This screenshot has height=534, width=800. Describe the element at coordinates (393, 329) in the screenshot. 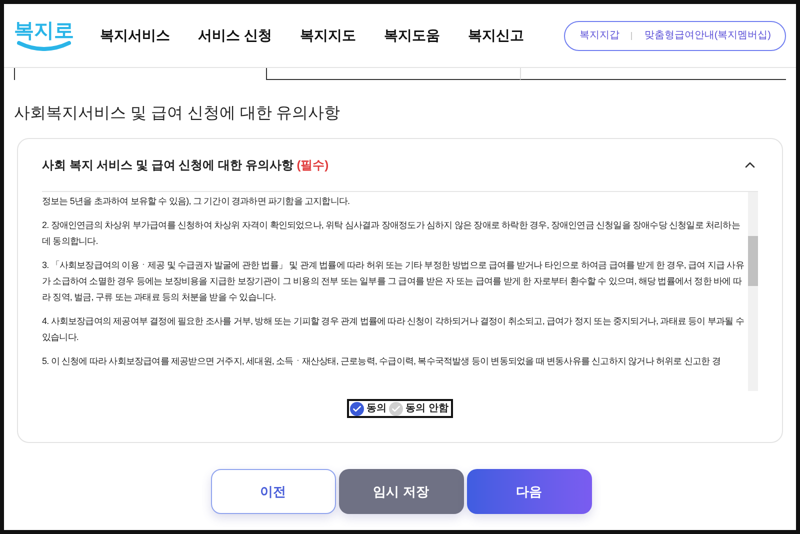

I see `terms-paragraph: 4. 사회보장급여의 제공여부 결정에 필요한 조사를 거부, 방해 또는 기피할 경우 관계 법률에 따라 신청이 각하되거나 결정이 취소되고, 급여가 정지 또는 중지되거나, 과태료 등이 부과될 수 있습니다.` at that location.